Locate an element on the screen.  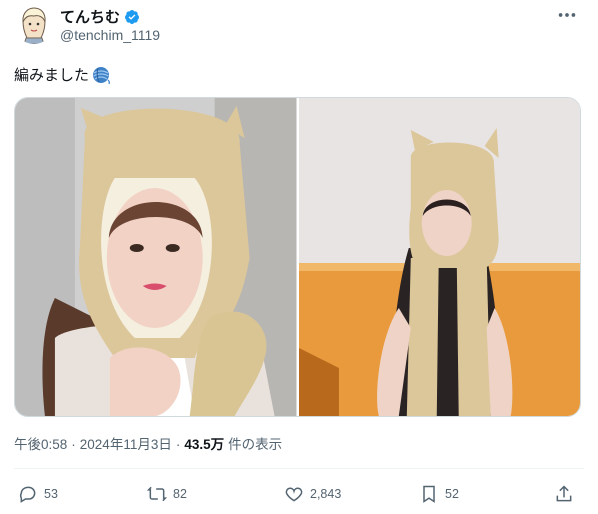
bookmark-button: 52 is located at coordinates (439, 494).